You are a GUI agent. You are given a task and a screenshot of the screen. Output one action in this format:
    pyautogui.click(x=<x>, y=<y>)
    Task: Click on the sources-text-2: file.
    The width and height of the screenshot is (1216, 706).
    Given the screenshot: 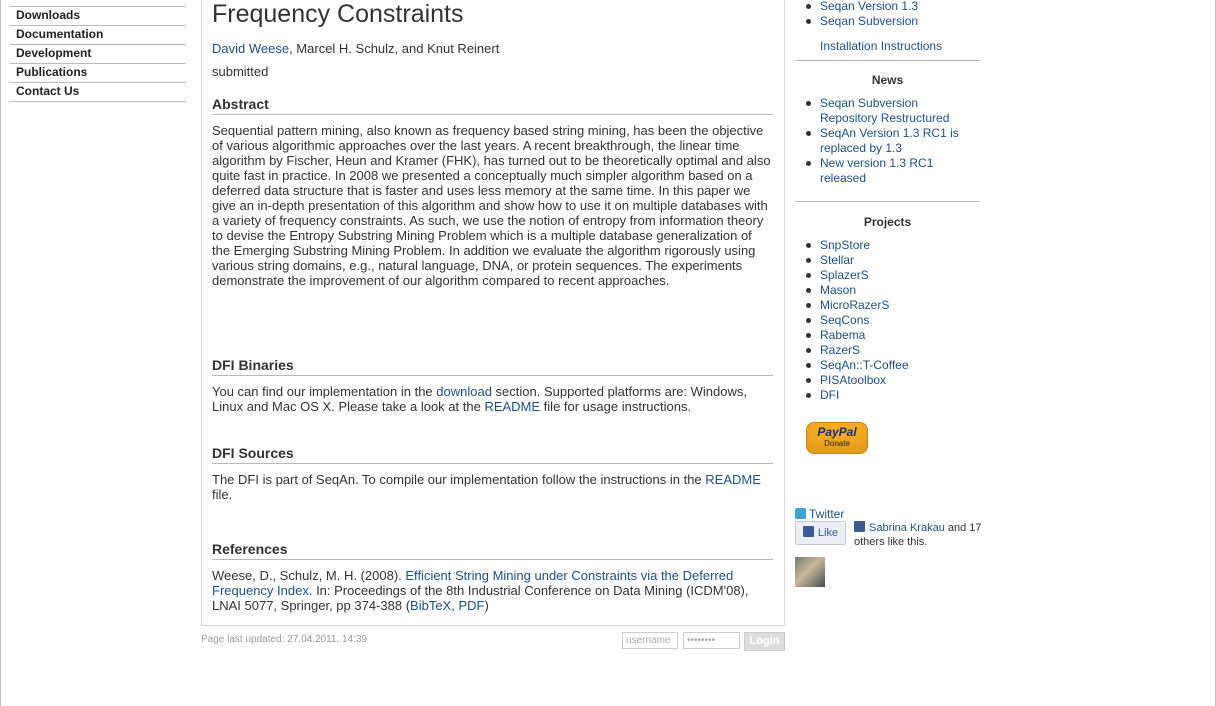 What is the action you would take?
    pyautogui.click(x=222, y=494)
    